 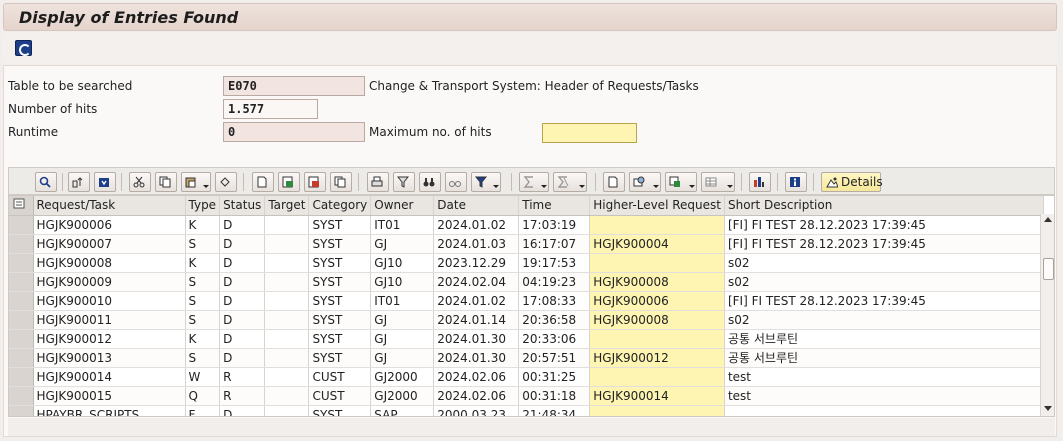 What do you see at coordinates (645, 182) in the screenshot?
I see `views-icon` at bounding box center [645, 182].